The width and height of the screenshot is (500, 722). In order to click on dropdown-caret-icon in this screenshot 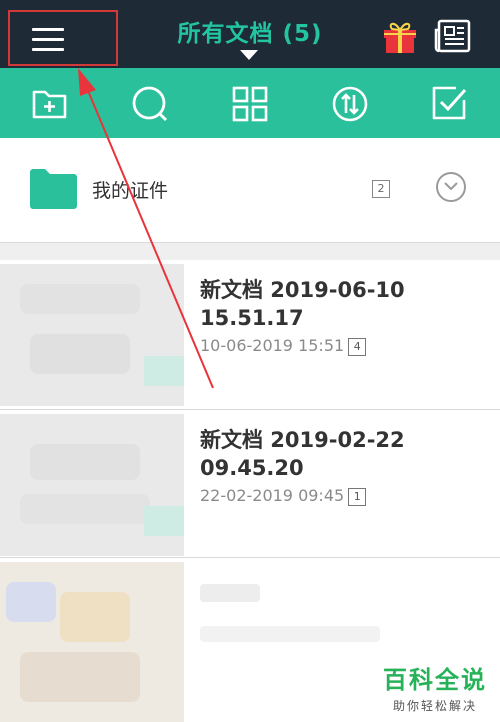, I will do `click(249, 55)`.